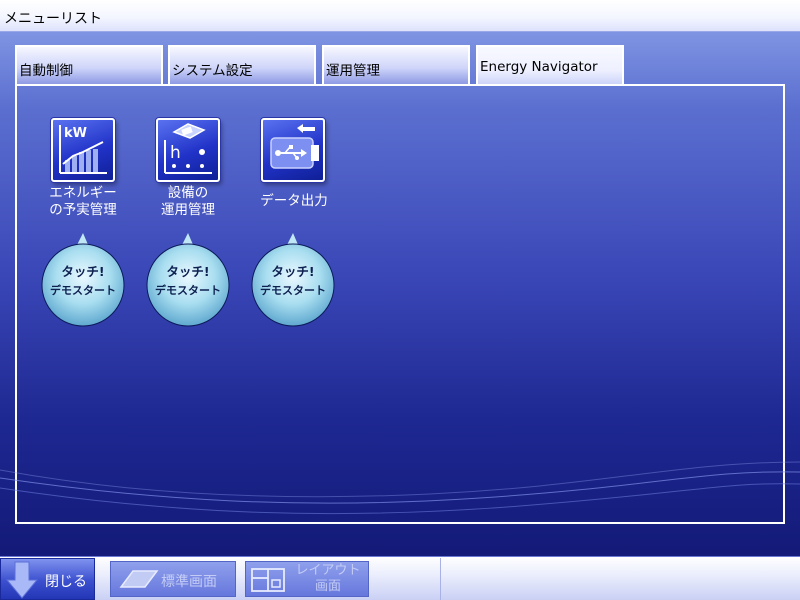  Describe the element at coordinates (83, 193) in the screenshot. I see `label-line: エネルギー` at that location.